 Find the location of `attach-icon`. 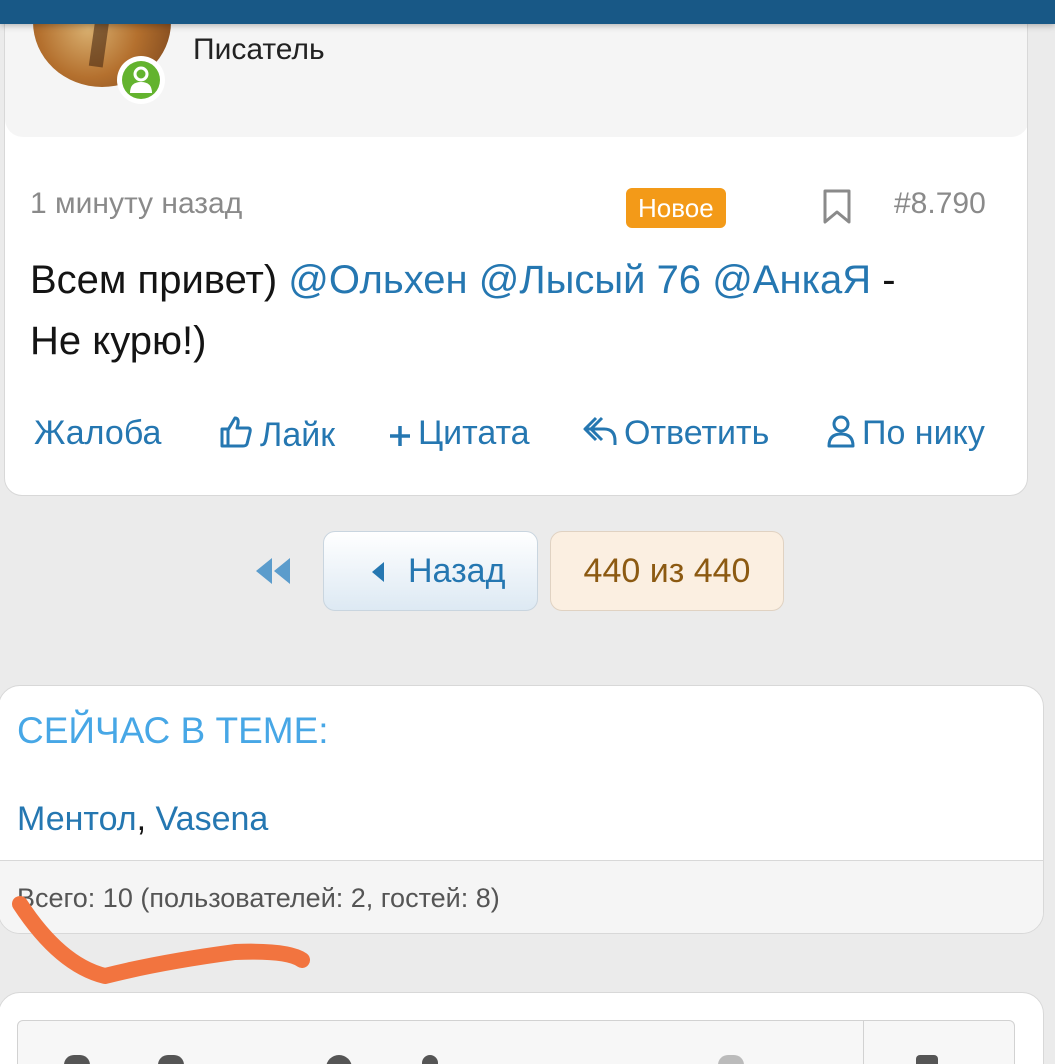

attach-icon is located at coordinates (927, 1059).